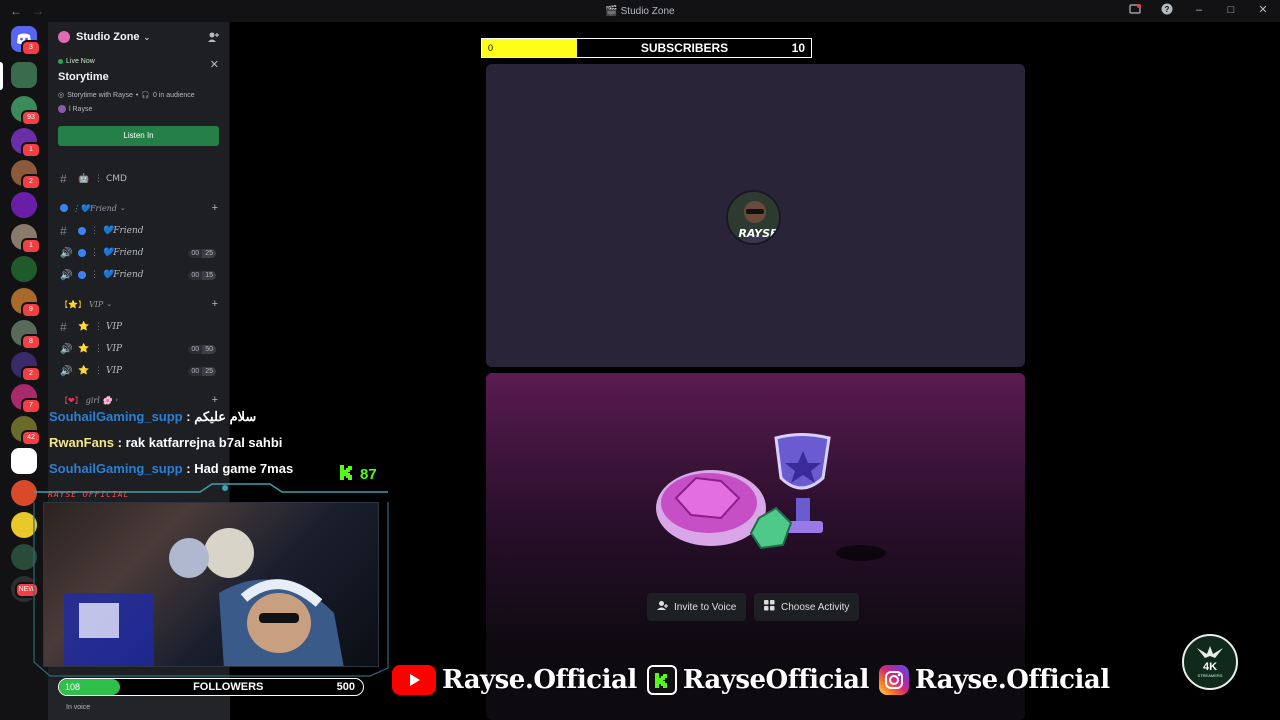 Image resolution: width=1280 pixels, height=720 pixels. Describe the element at coordinates (138, 136) in the screenshot. I see `listen-in-button: Listen In` at that location.